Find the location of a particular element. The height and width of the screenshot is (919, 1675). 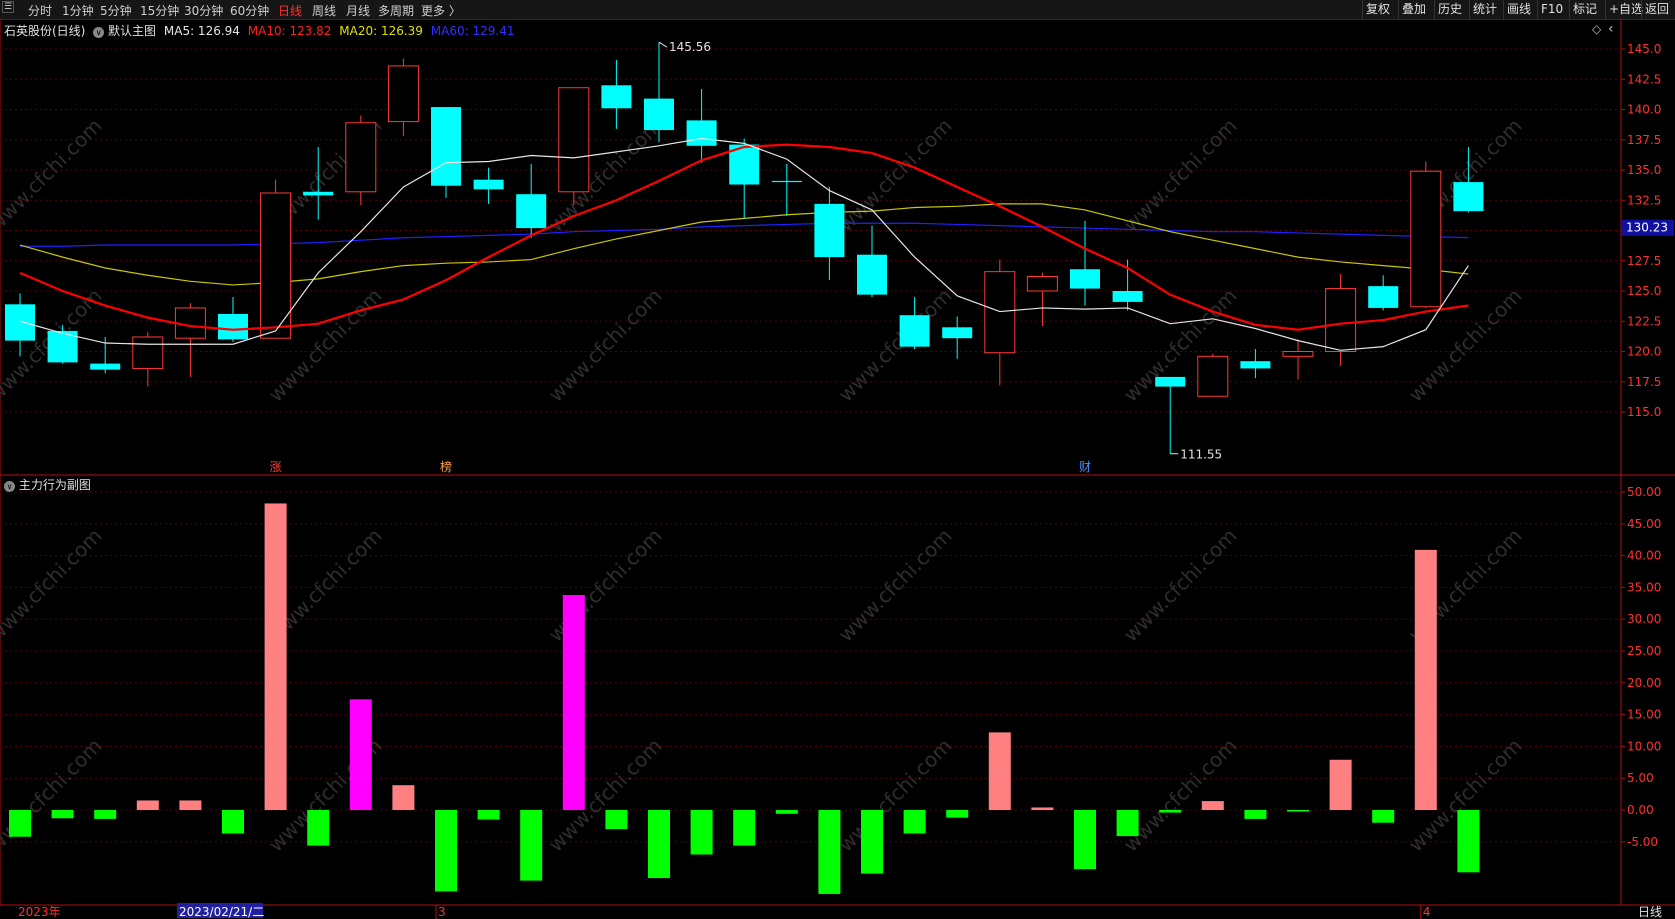

price-tick-label: 145.0 is located at coordinates (1644, 49).